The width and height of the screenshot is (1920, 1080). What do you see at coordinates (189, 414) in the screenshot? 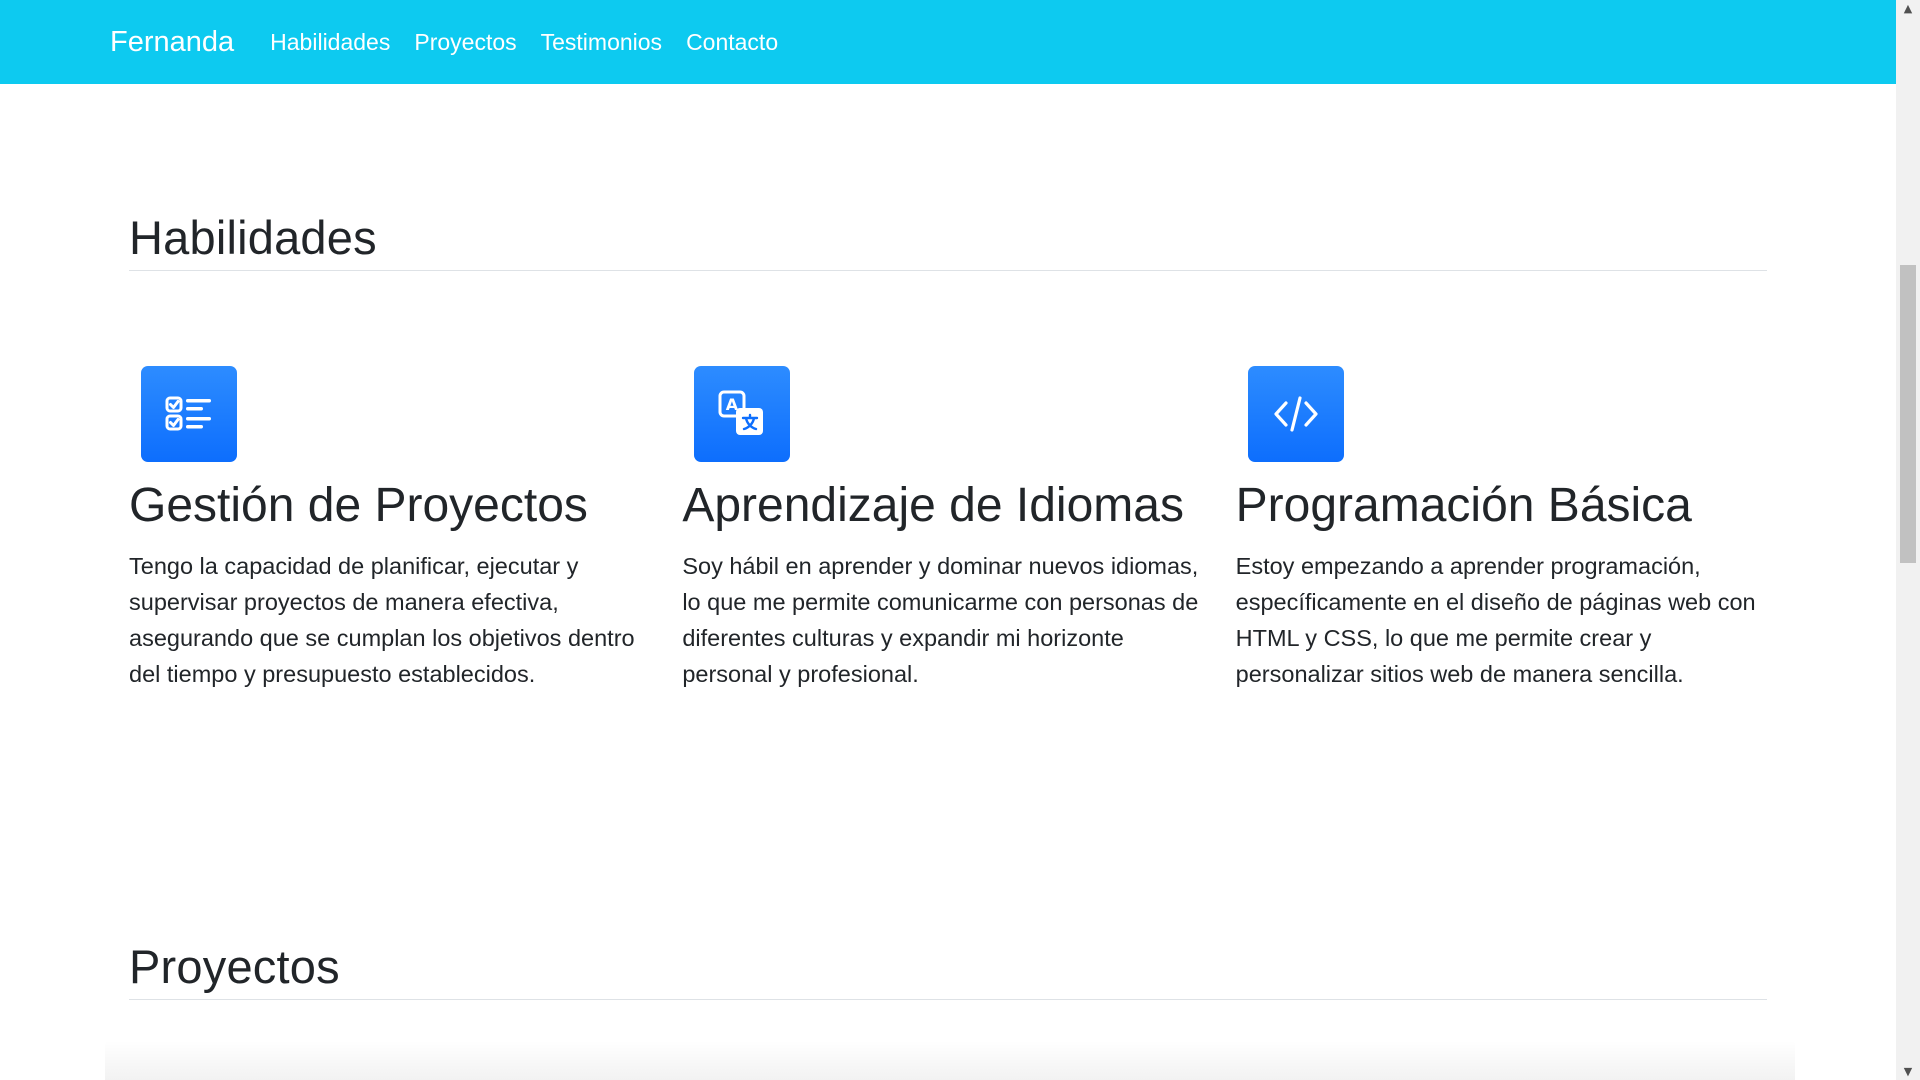
I see `checklist-icon` at bounding box center [189, 414].